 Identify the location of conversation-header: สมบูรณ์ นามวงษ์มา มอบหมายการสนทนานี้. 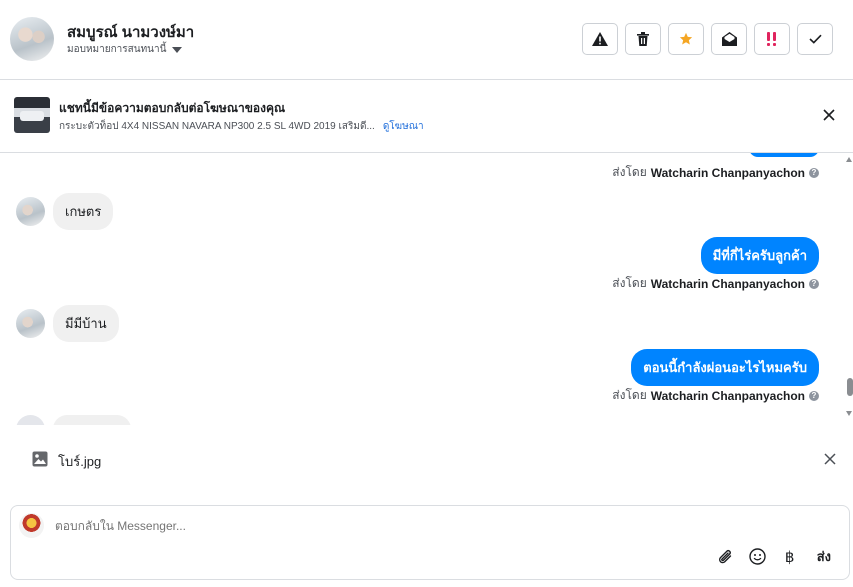
(426, 40).